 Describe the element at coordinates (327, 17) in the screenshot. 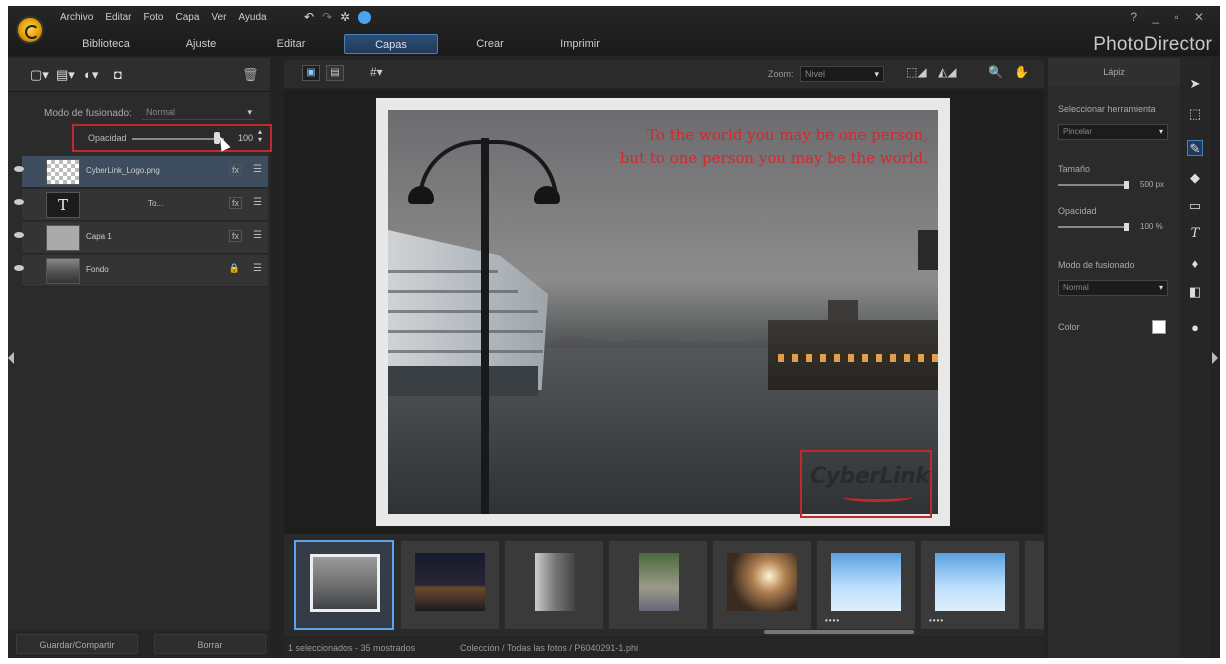

I see `redo-icon: ↷` at that location.